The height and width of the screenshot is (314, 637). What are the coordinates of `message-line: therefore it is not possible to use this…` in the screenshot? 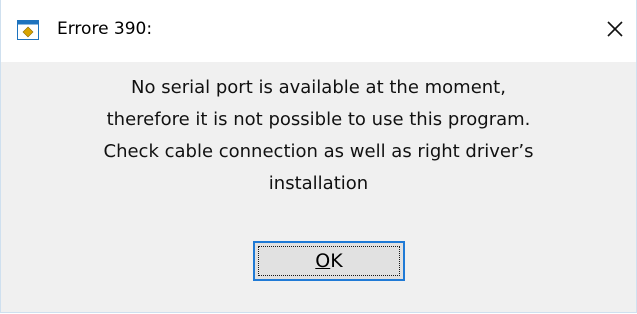 It's located at (318, 119).